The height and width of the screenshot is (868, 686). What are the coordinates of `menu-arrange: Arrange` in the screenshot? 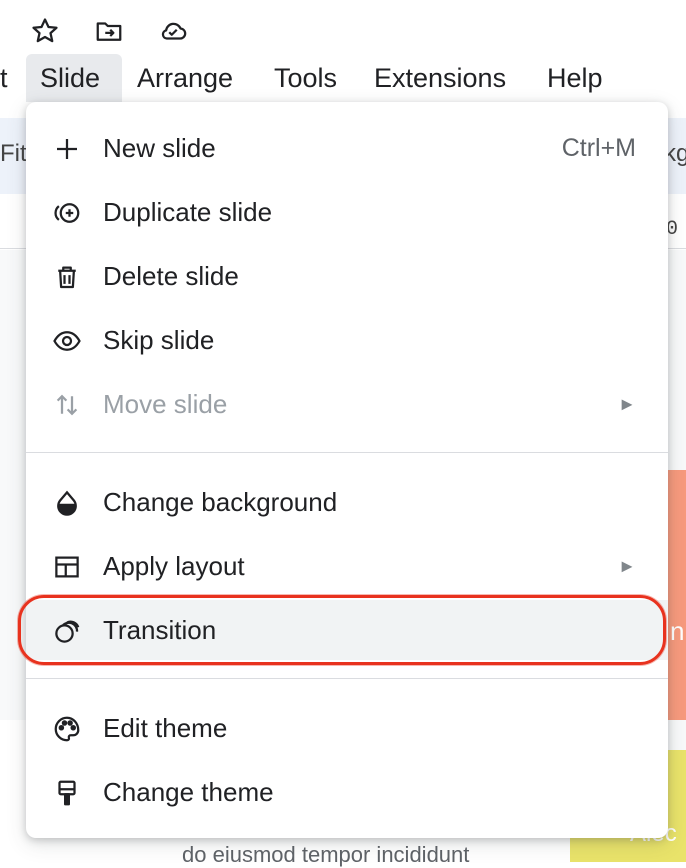 It's located at (185, 78).